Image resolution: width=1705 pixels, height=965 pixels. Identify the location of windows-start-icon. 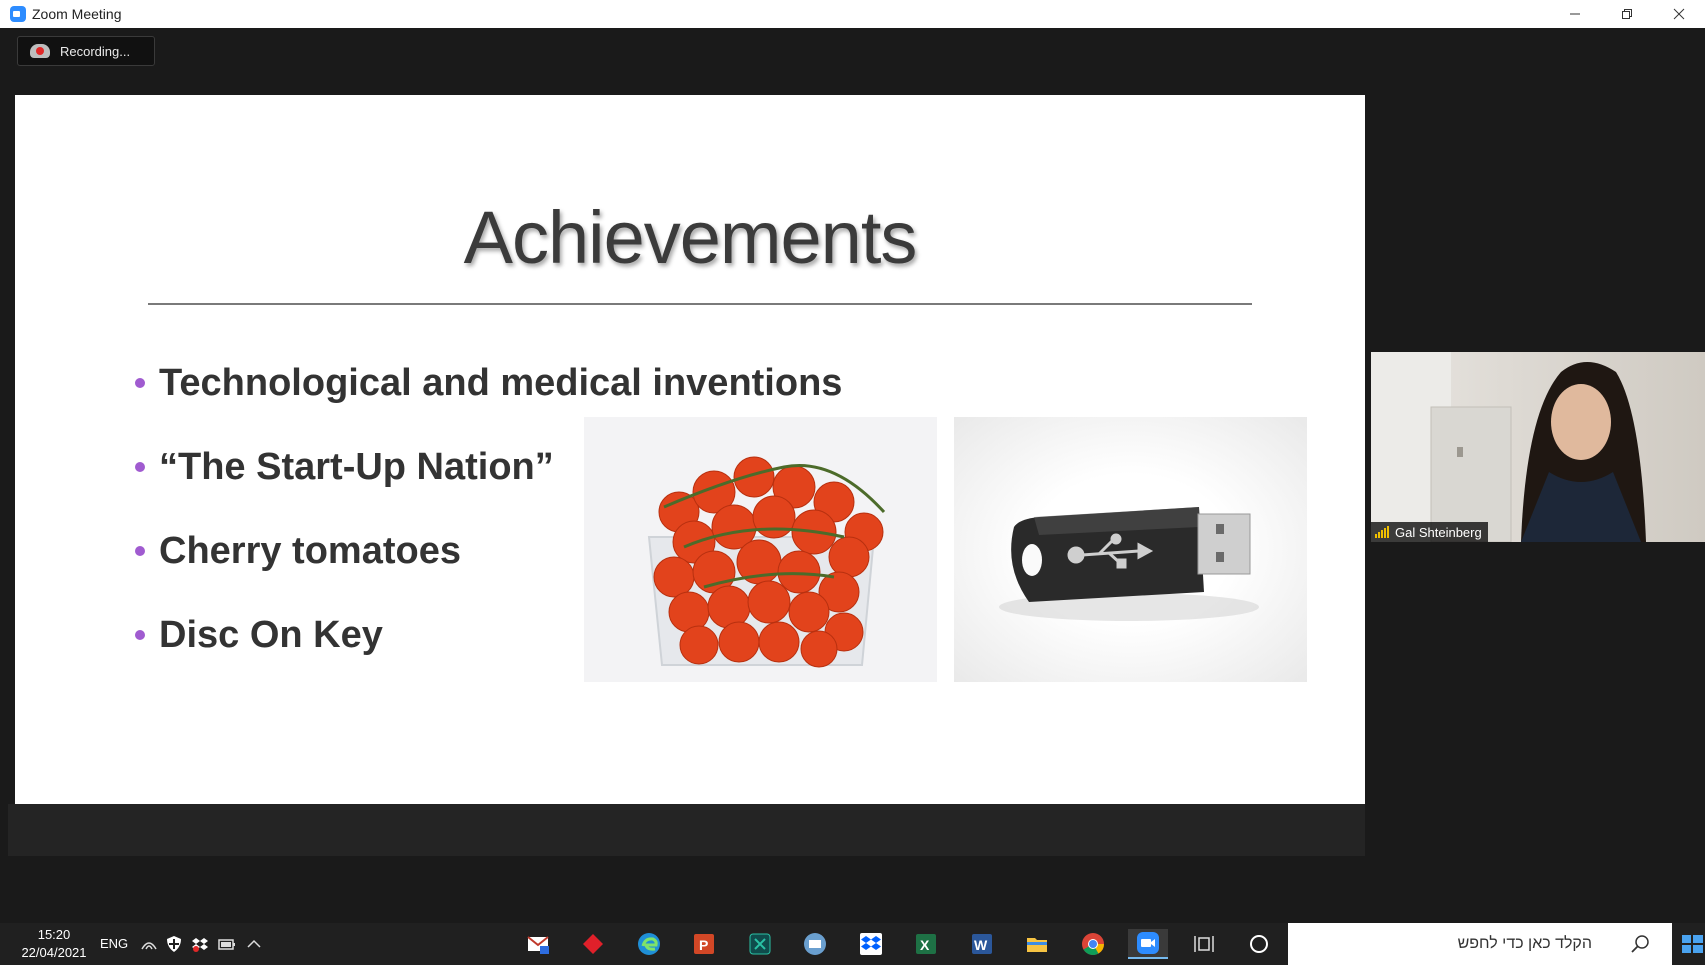
(1692, 944).